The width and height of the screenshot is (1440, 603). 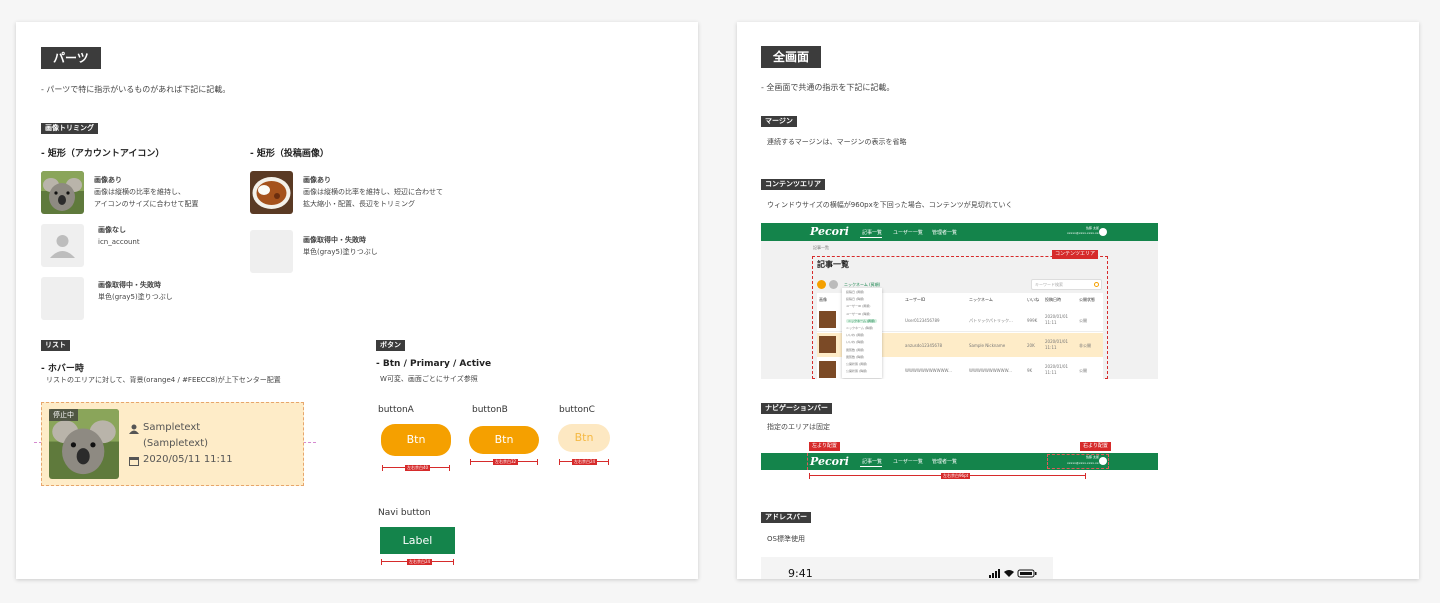 I want to click on trim3-line1: 単色(gray5)塗りつぶし, so click(x=135, y=297).